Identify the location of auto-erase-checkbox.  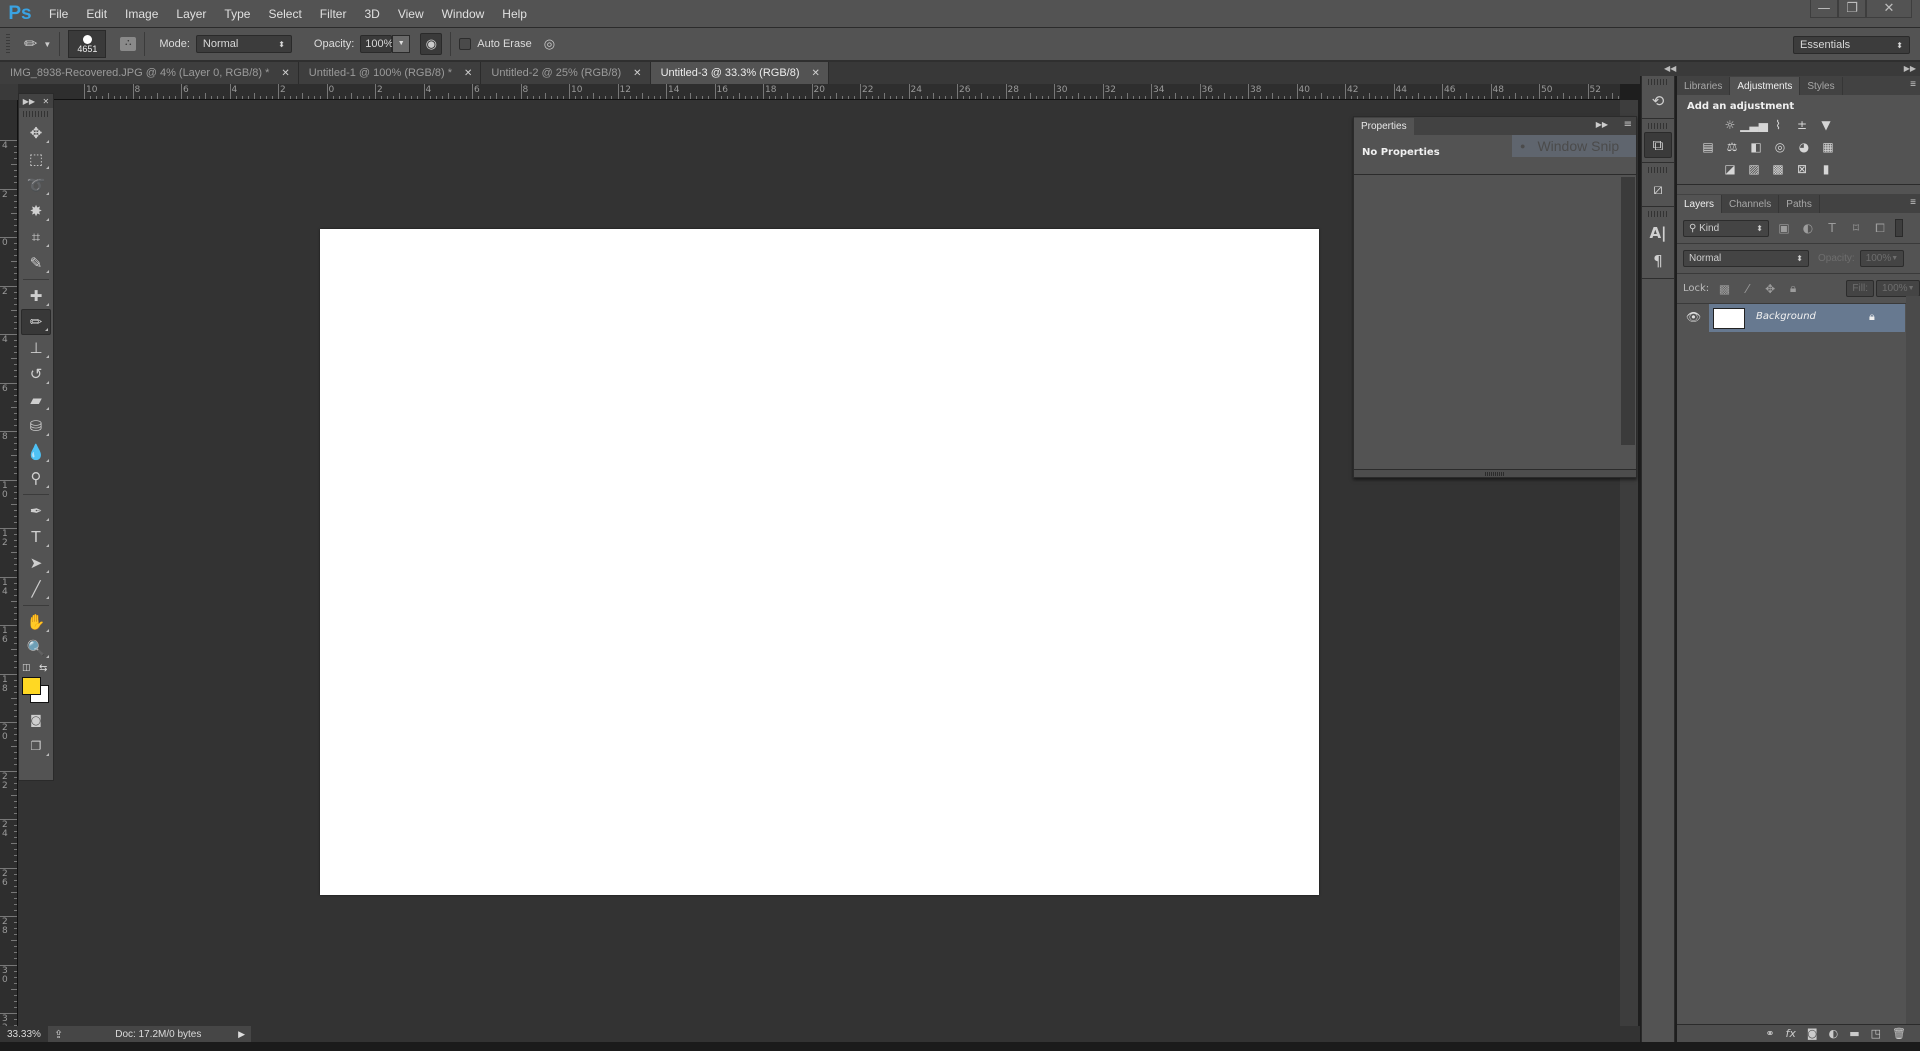
(465, 44).